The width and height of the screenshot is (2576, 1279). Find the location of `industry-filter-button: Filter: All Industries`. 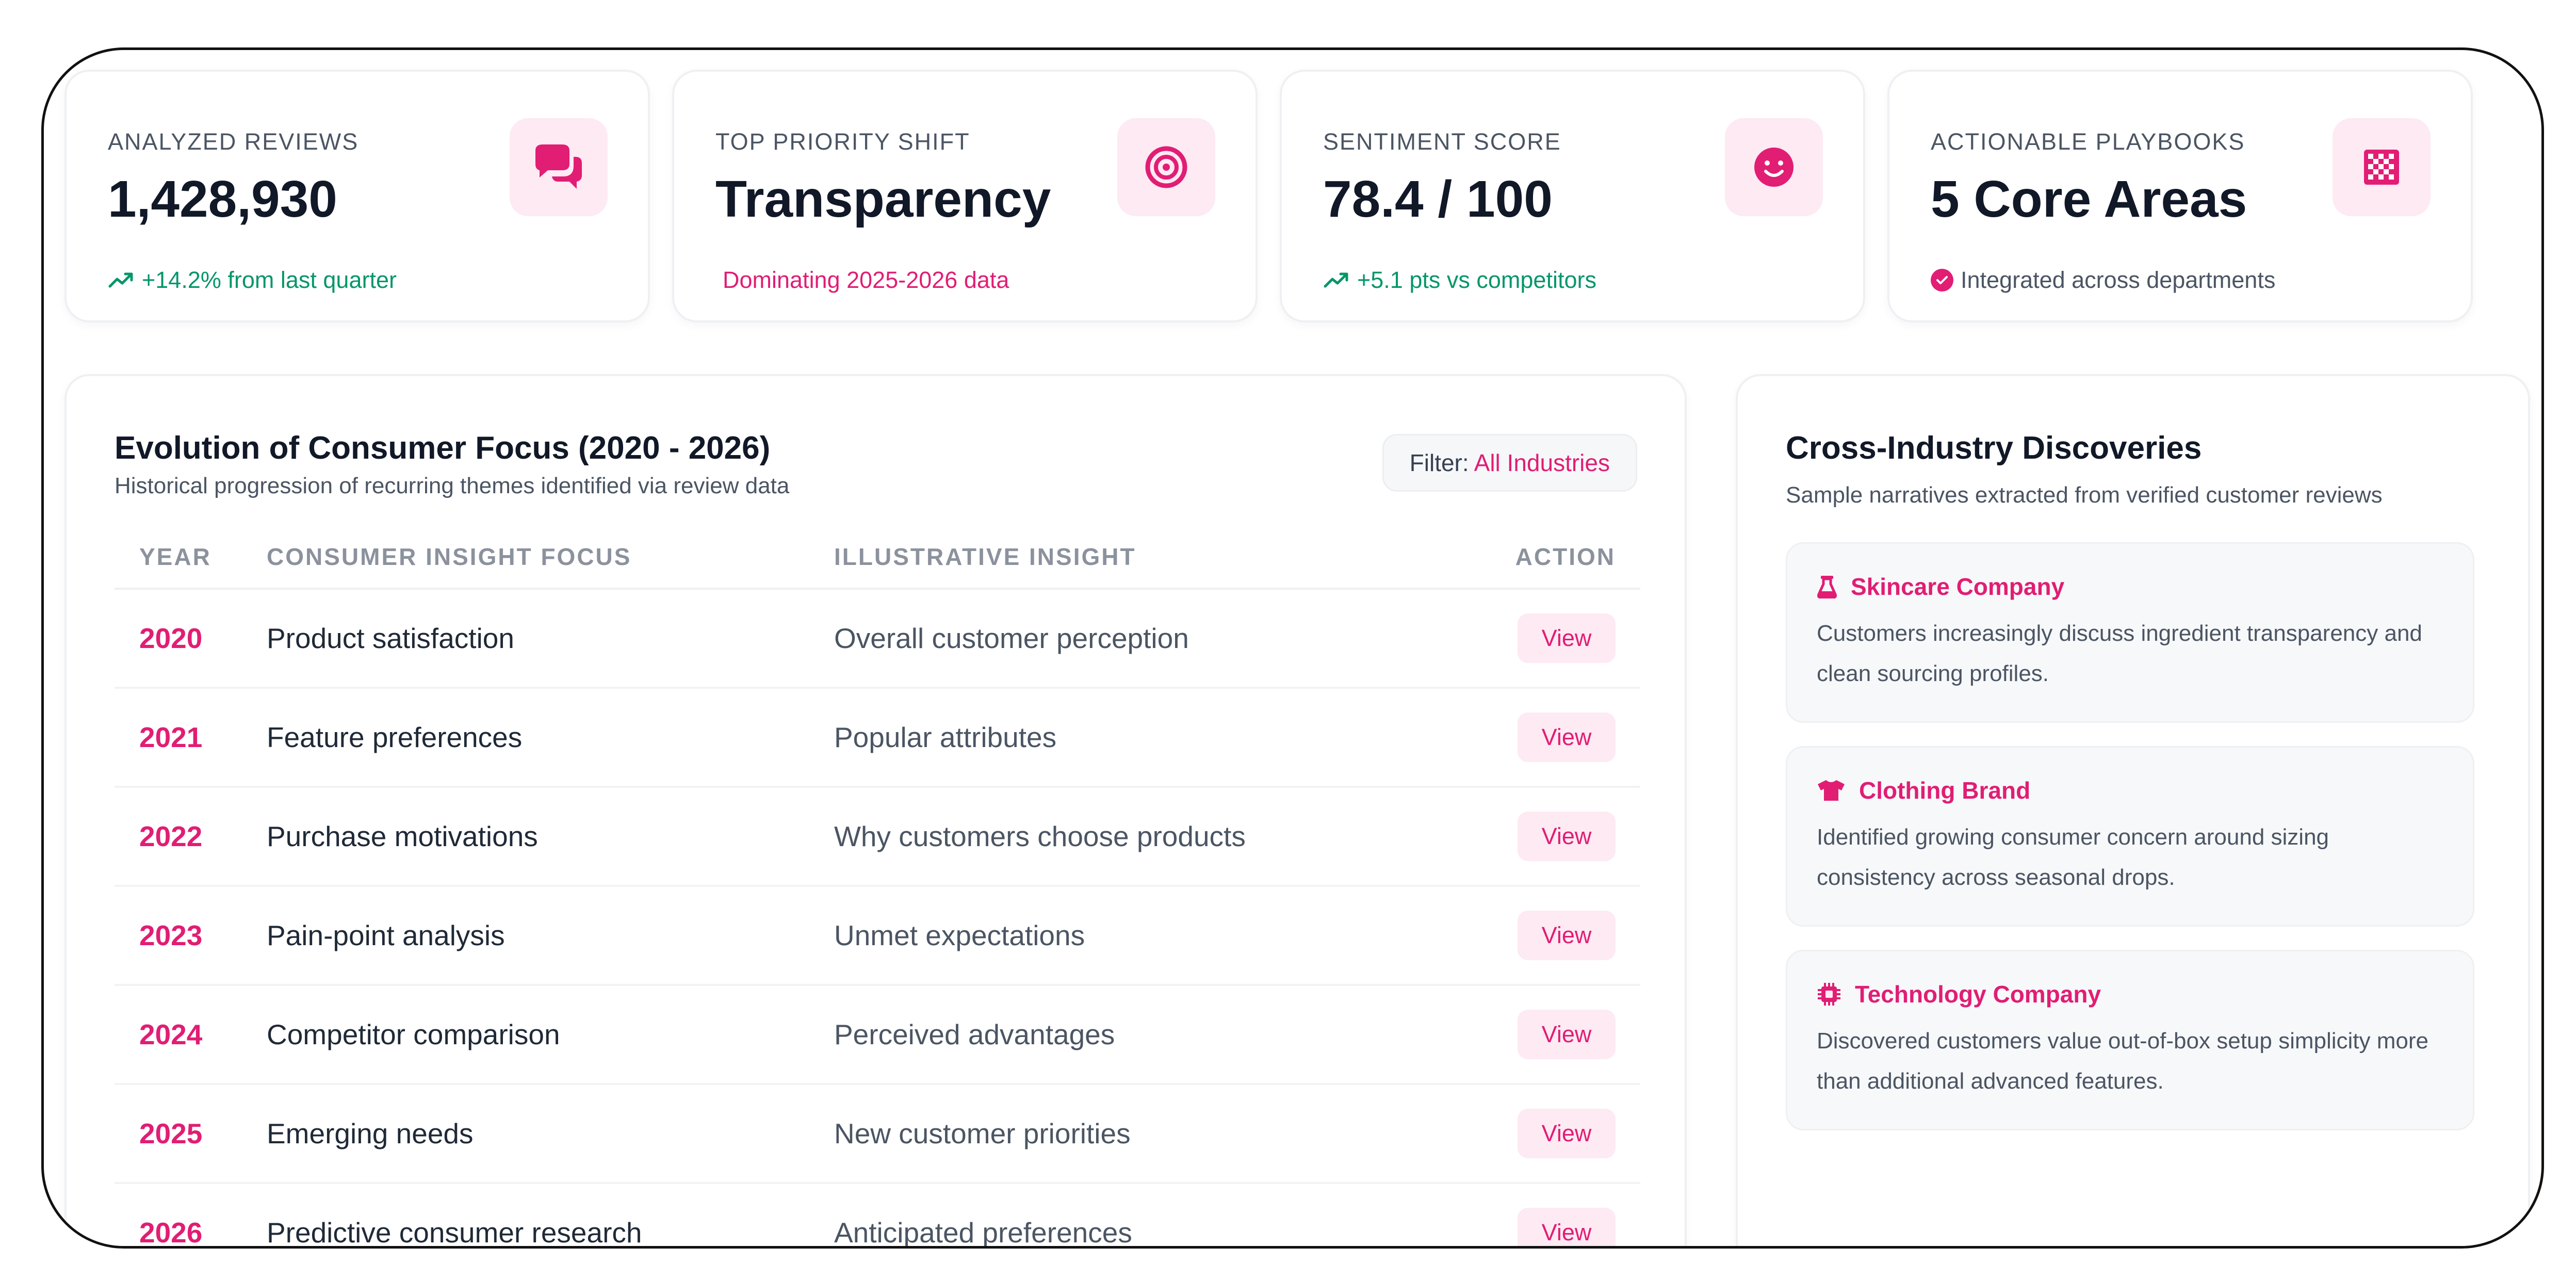

industry-filter-button: Filter: All Industries is located at coordinates (1510, 463).